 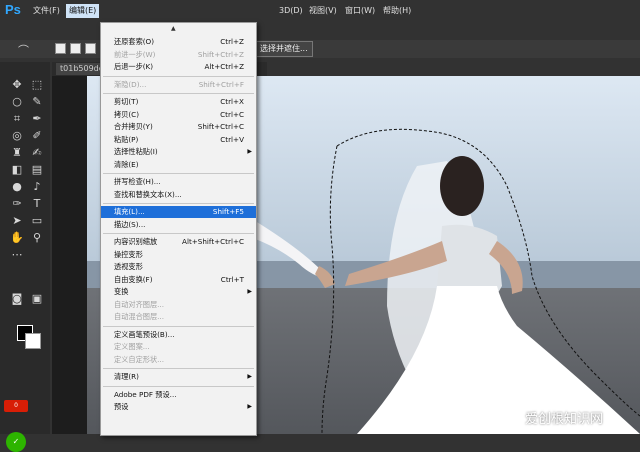 What do you see at coordinates (128, 266) in the screenshot?
I see `menu-item-label: 透视变形` at bounding box center [128, 266].